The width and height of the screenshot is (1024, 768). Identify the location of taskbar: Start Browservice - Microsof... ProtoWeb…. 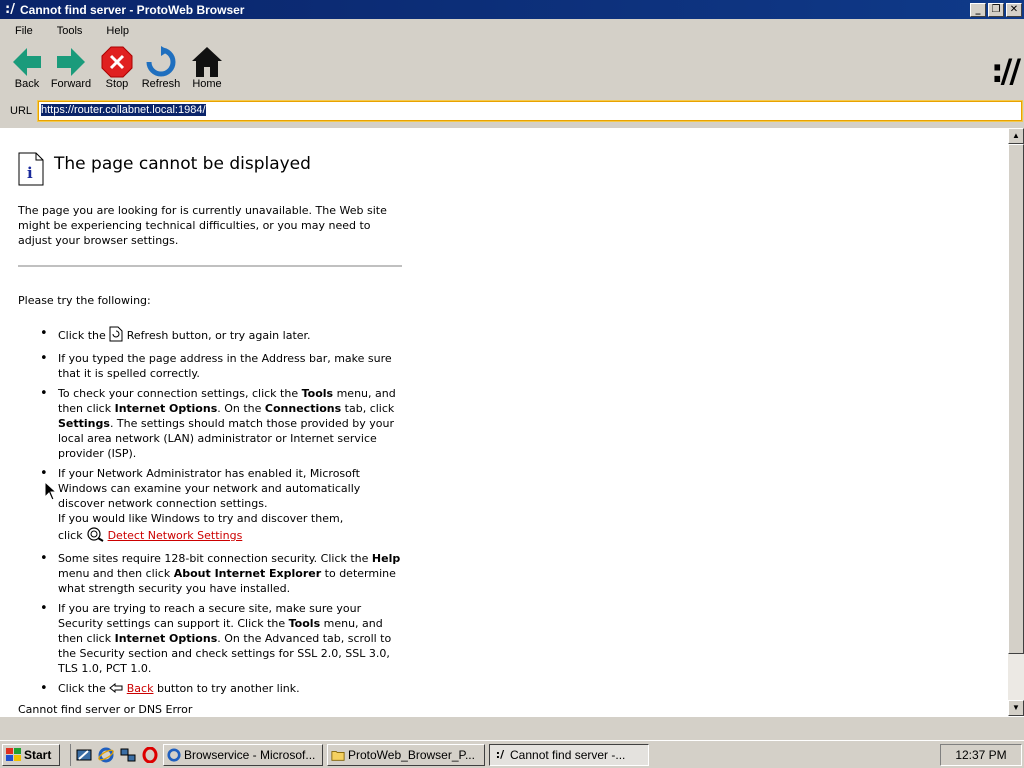
(512, 754).